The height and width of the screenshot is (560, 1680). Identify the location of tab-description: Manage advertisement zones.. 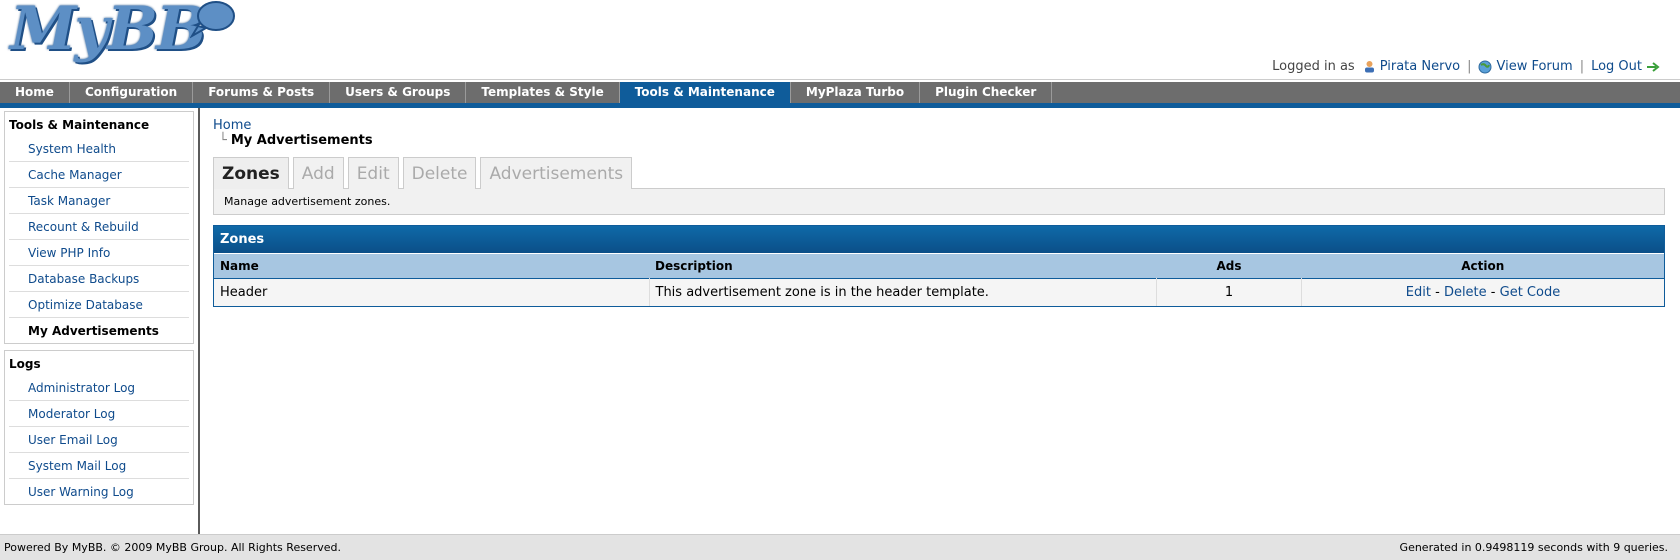
(939, 201).